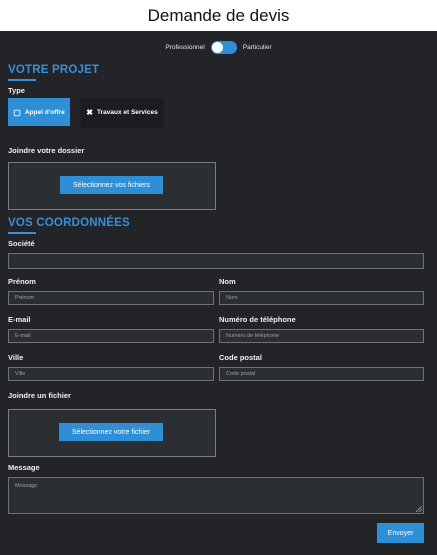  What do you see at coordinates (111, 374) in the screenshot?
I see `city-input: Ville` at bounding box center [111, 374].